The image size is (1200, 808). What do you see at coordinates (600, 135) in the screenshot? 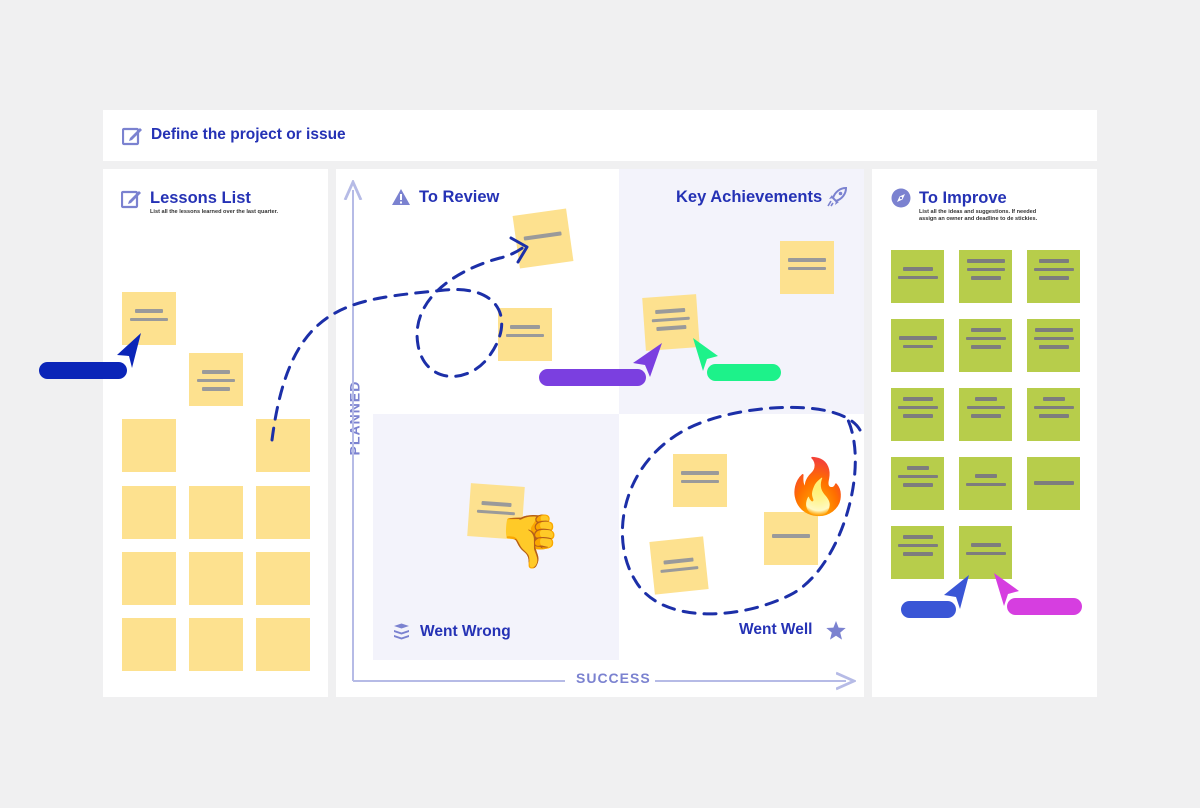
I see `title-bar: Define the project or issue` at bounding box center [600, 135].